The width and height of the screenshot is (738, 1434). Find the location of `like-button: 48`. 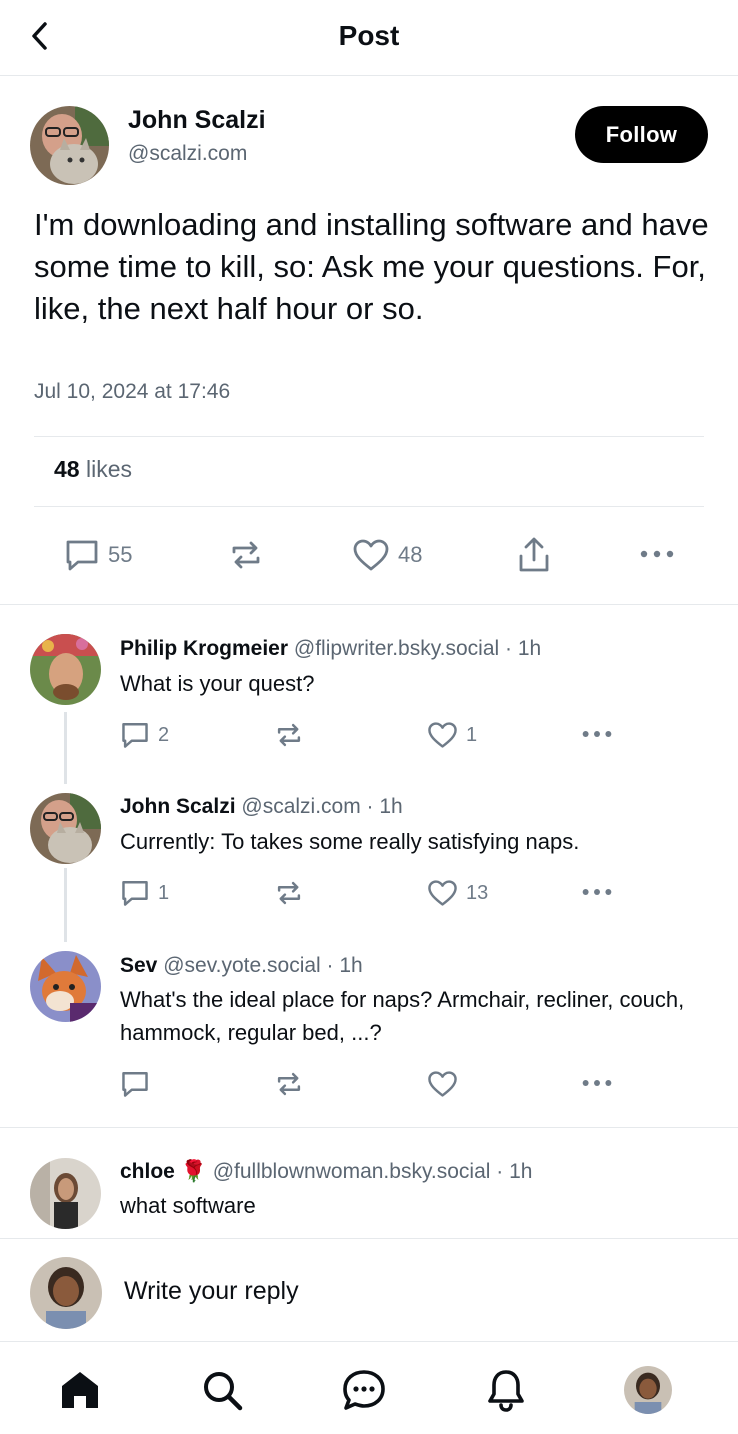

like-button: 48 is located at coordinates (387, 555).